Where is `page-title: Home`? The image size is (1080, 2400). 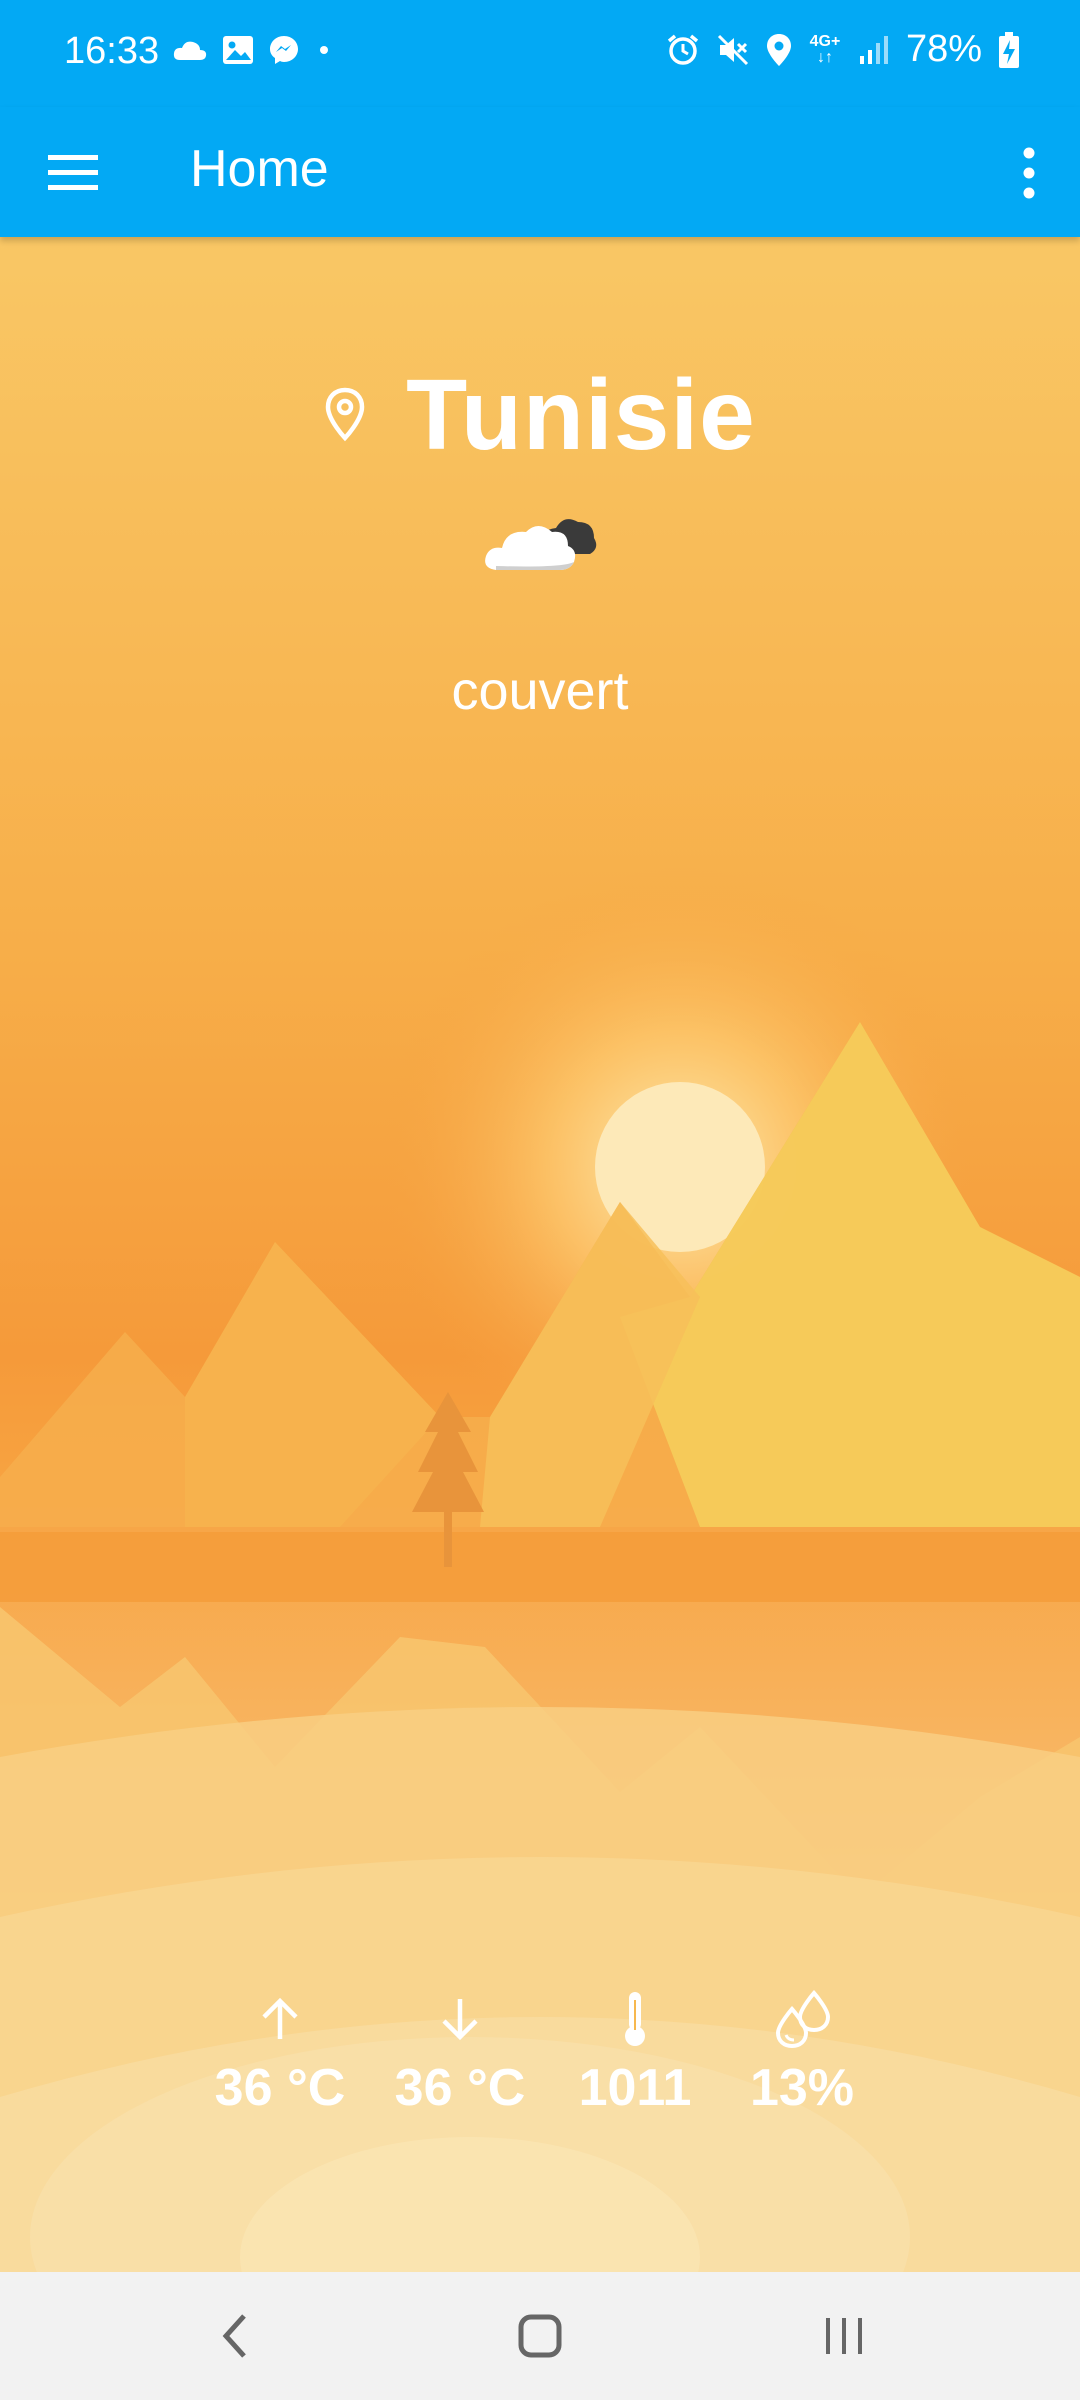 page-title: Home is located at coordinates (259, 169).